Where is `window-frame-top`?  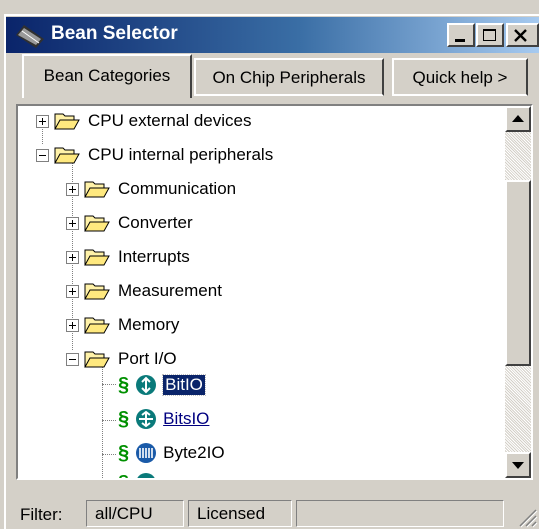
window-frame-top is located at coordinates (269, 7).